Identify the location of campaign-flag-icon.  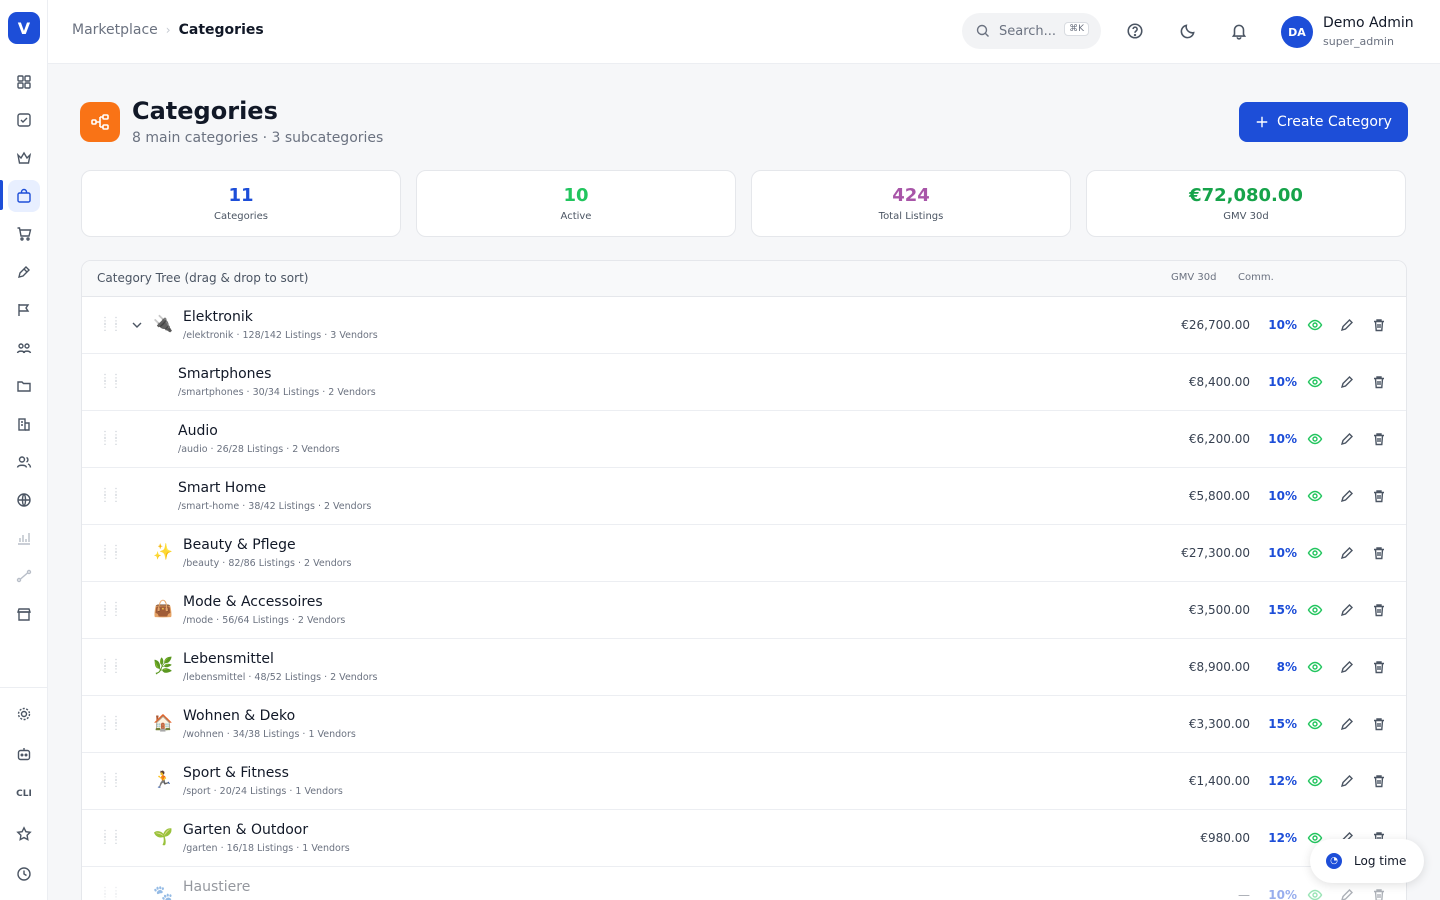
(24, 310).